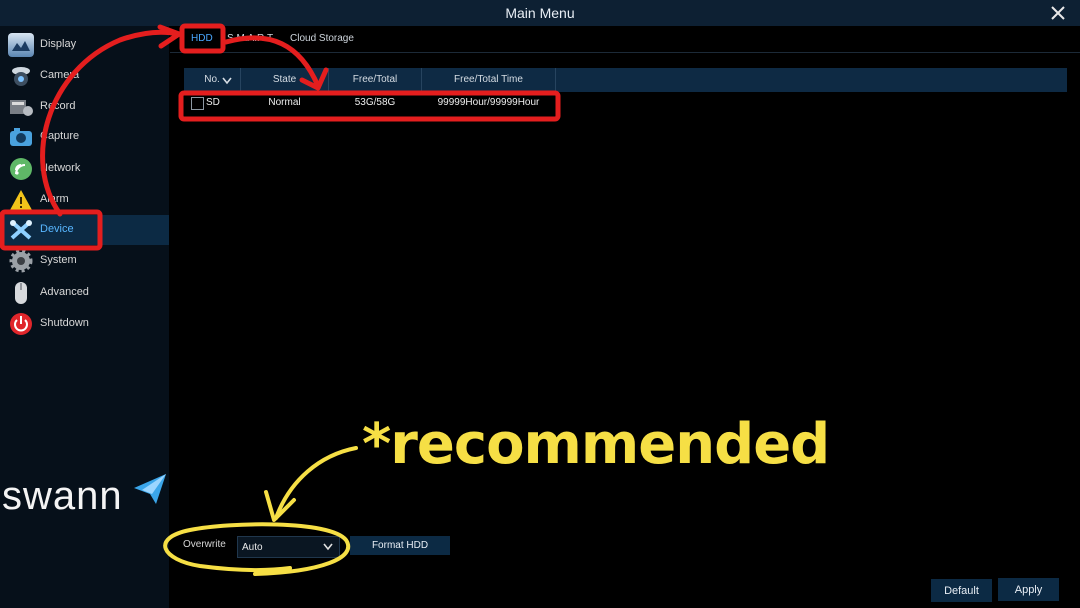  What do you see at coordinates (58, 106) in the screenshot?
I see `sidebar-item-label: Record` at bounding box center [58, 106].